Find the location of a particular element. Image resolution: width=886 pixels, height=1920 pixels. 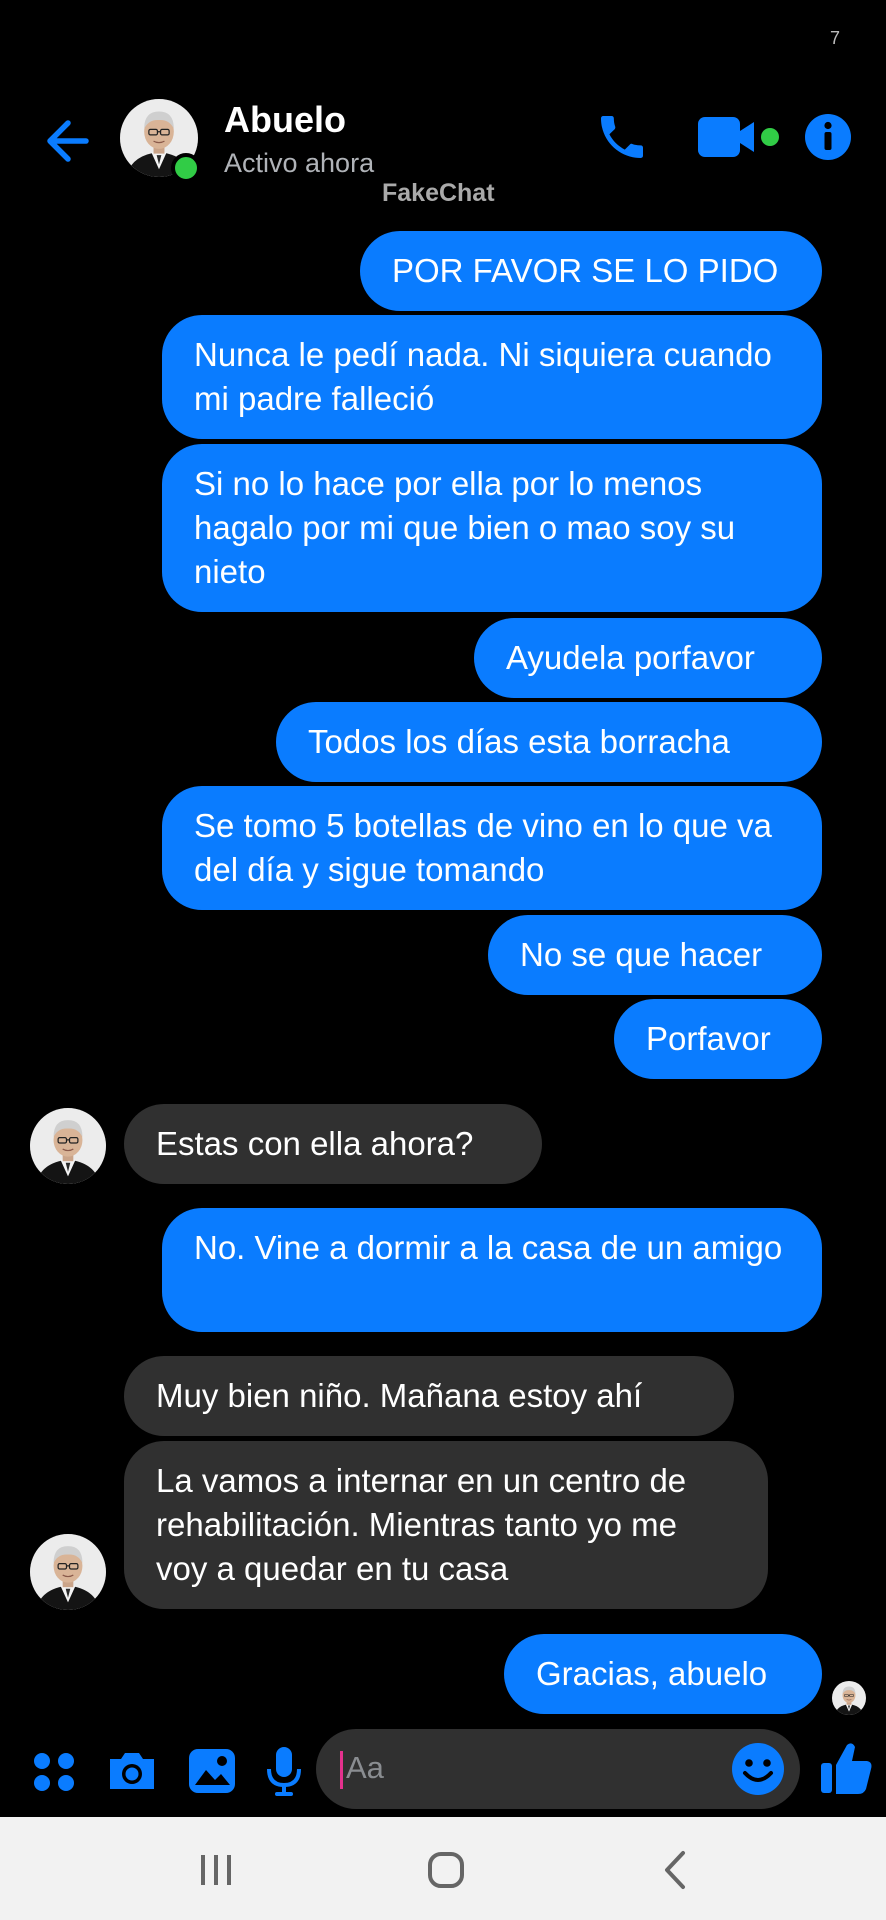

emoji-icon is located at coordinates (758, 1769).